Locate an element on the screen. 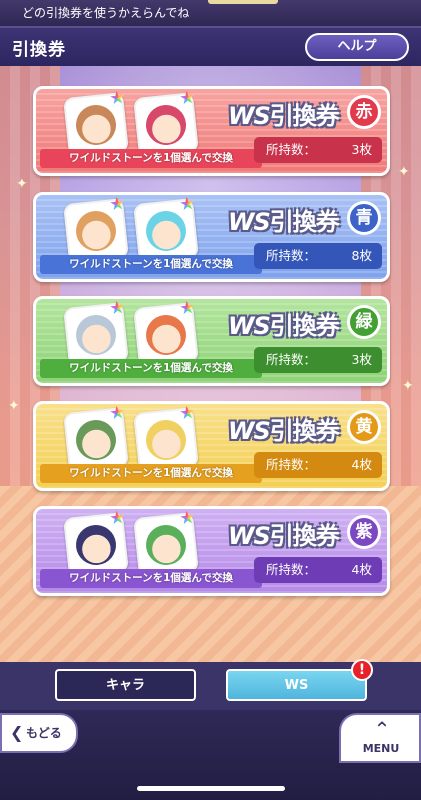  top-tab-decoration is located at coordinates (243, 2).